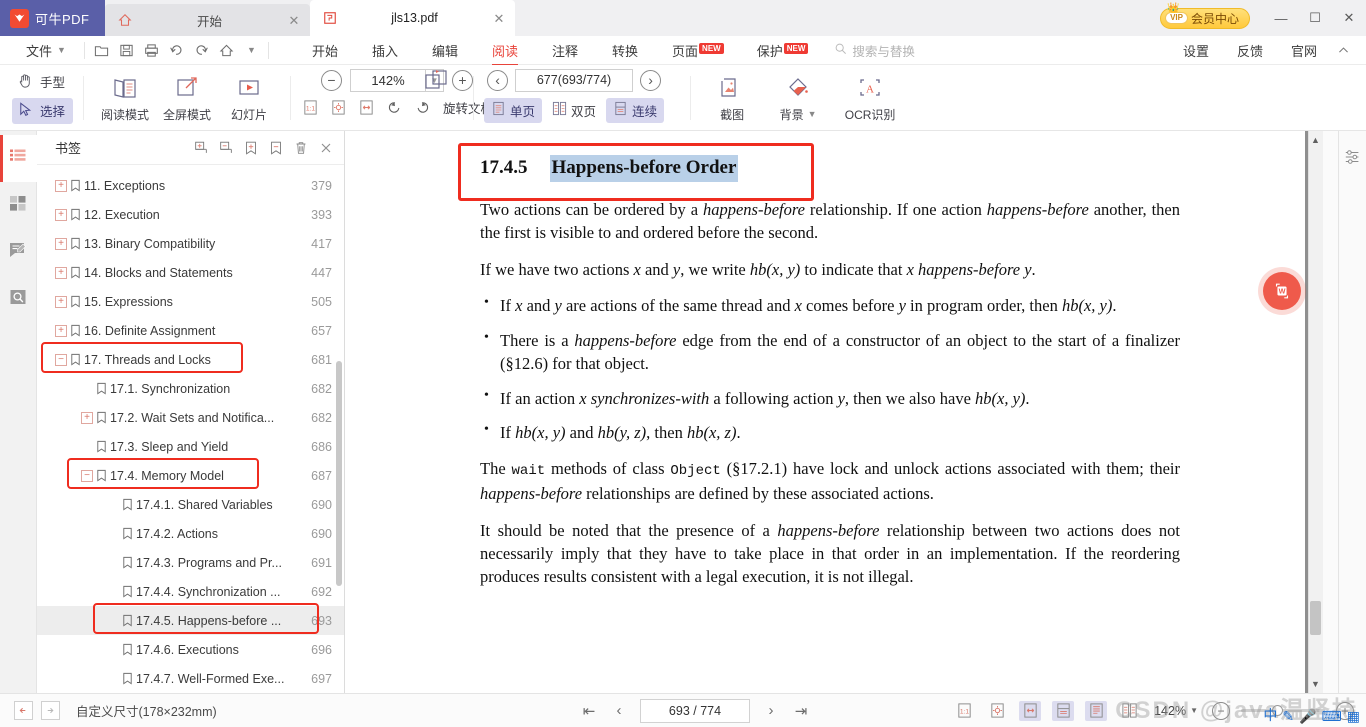 This screenshot has width=1366, height=727. I want to click on bookmark-item: 17.3. Sleep and Yield 686, so click(190, 446).